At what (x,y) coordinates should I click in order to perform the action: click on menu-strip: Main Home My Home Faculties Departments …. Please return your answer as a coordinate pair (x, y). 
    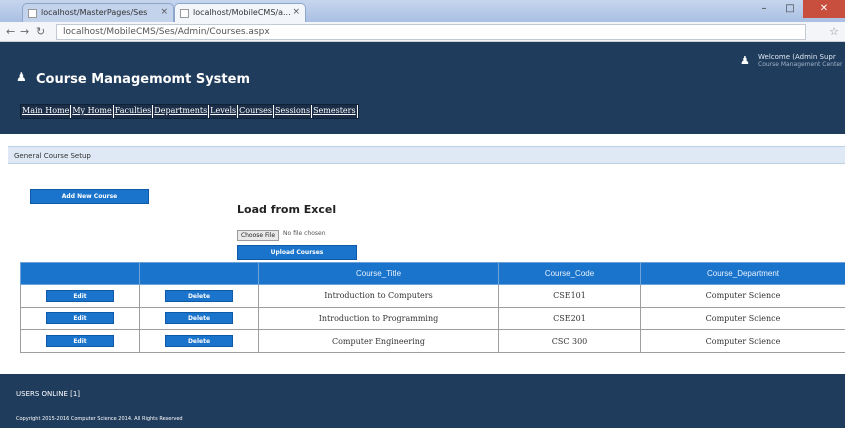
    Looking at the image, I should click on (422, 111).